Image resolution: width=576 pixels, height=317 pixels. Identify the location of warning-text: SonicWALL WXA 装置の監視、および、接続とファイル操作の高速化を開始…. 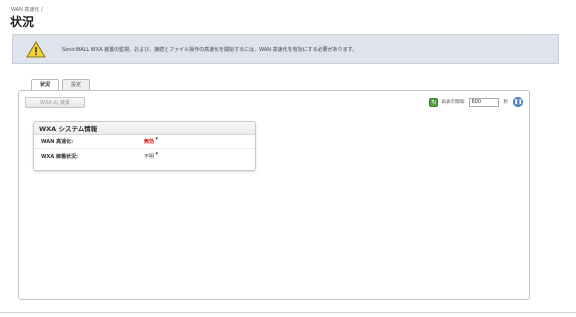
(210, 50).